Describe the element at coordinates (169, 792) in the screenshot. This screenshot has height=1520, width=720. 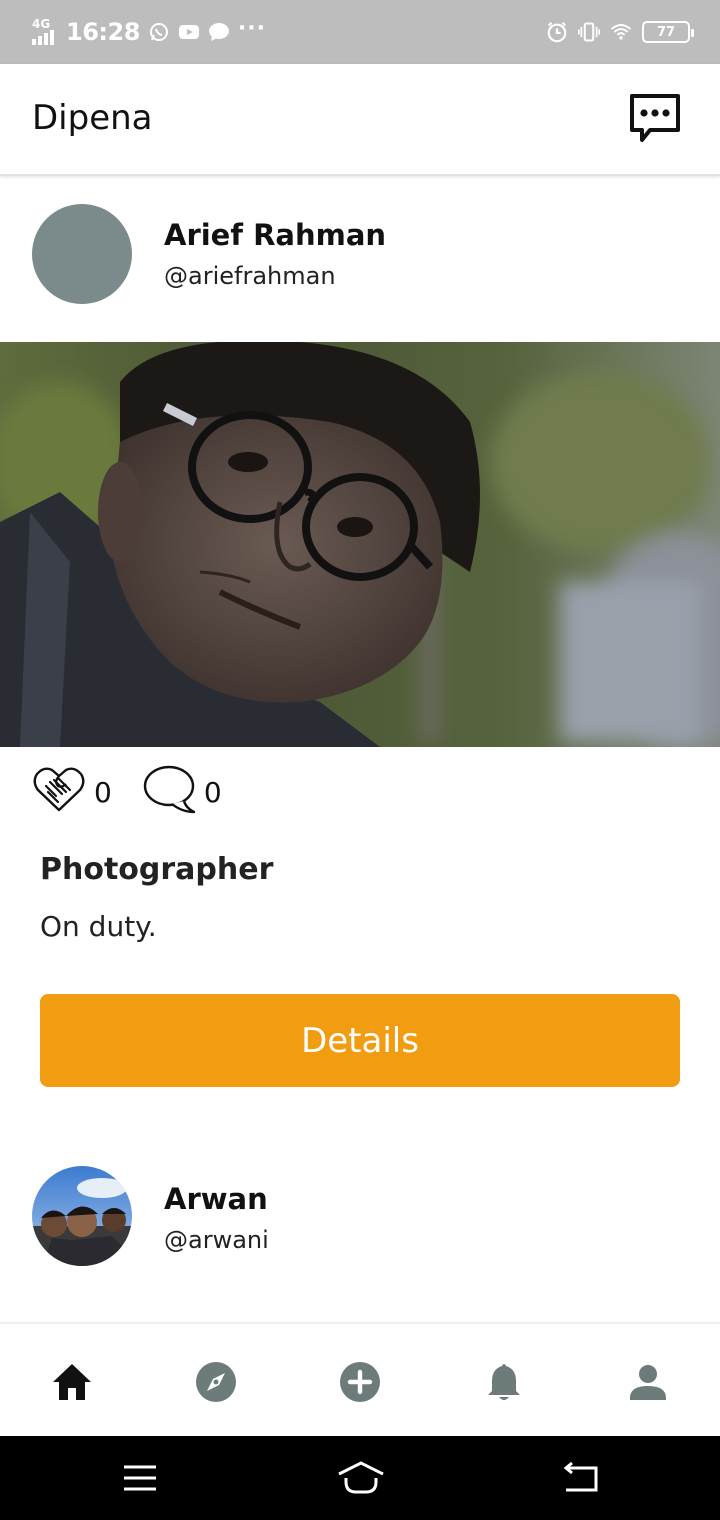
I see `comment-icon` at that location.